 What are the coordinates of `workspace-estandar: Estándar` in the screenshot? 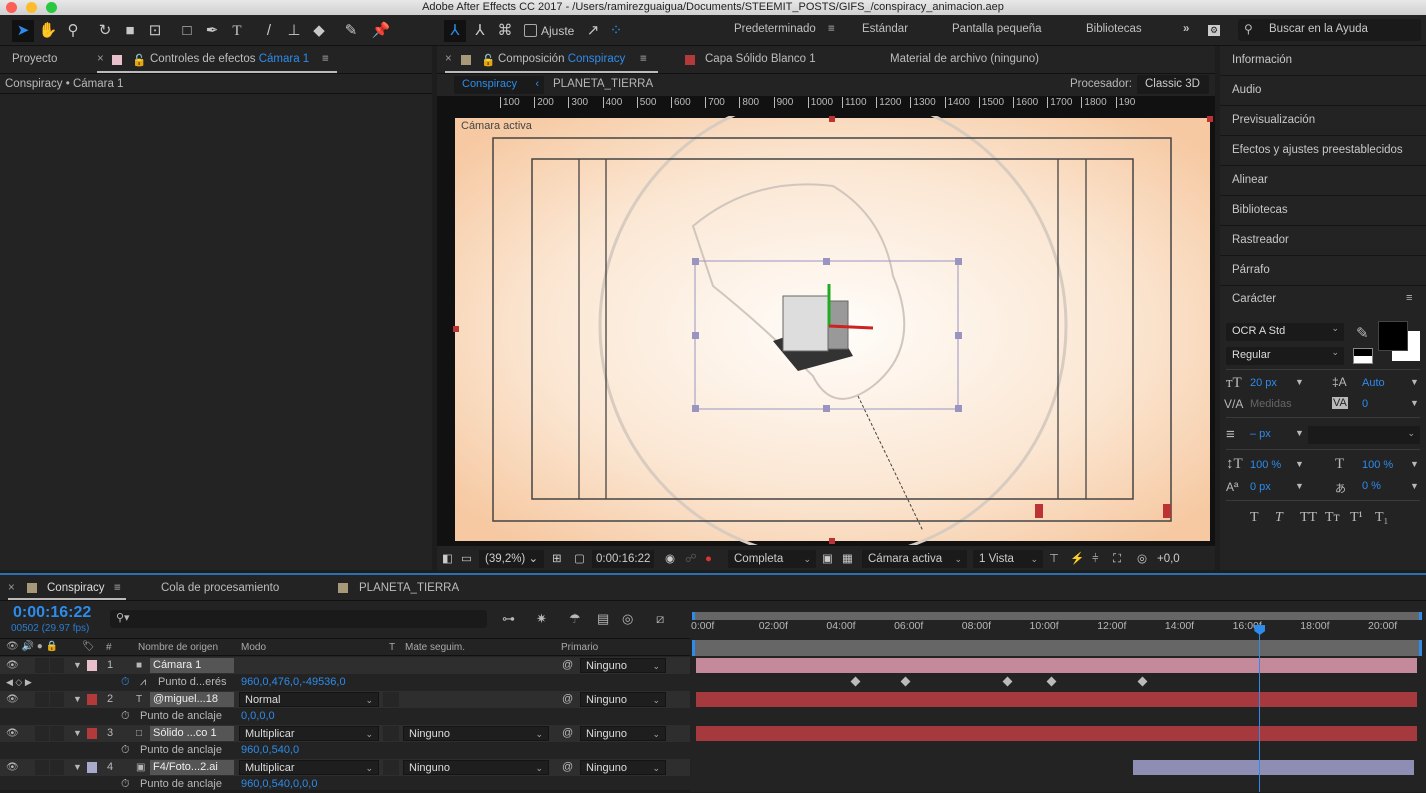 It's located at (885, 29).